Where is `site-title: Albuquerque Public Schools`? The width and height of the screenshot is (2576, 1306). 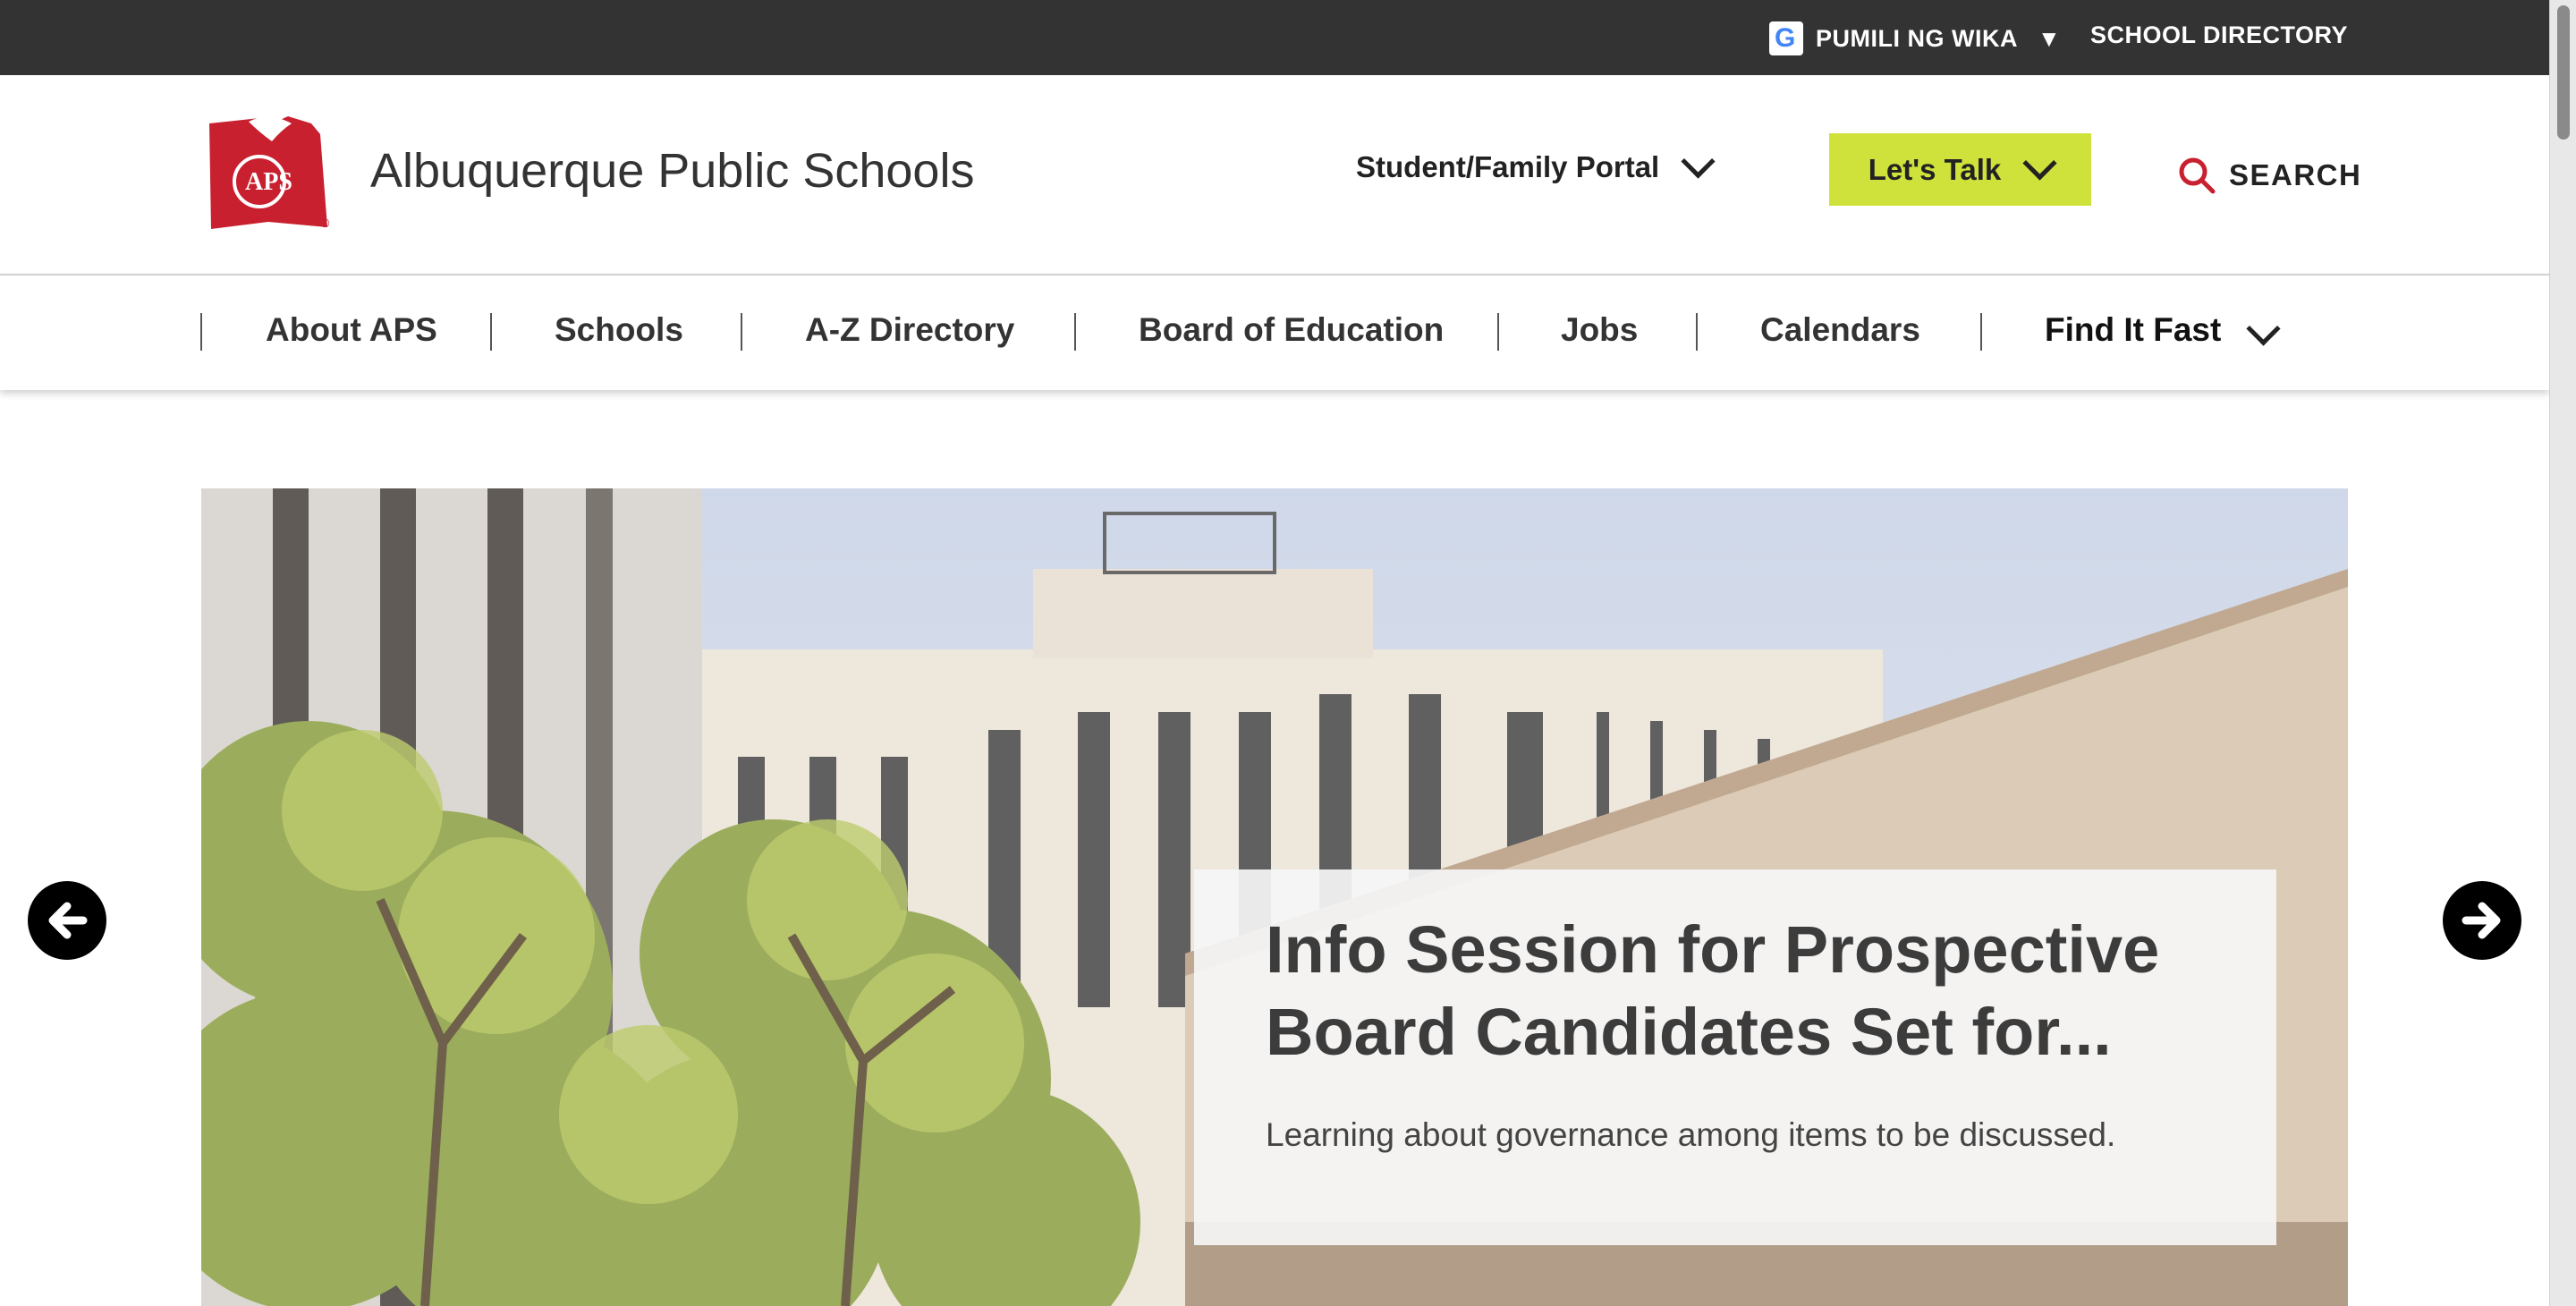 site-title: Albuquerque Public Schools is located at coordinates (672, 171).